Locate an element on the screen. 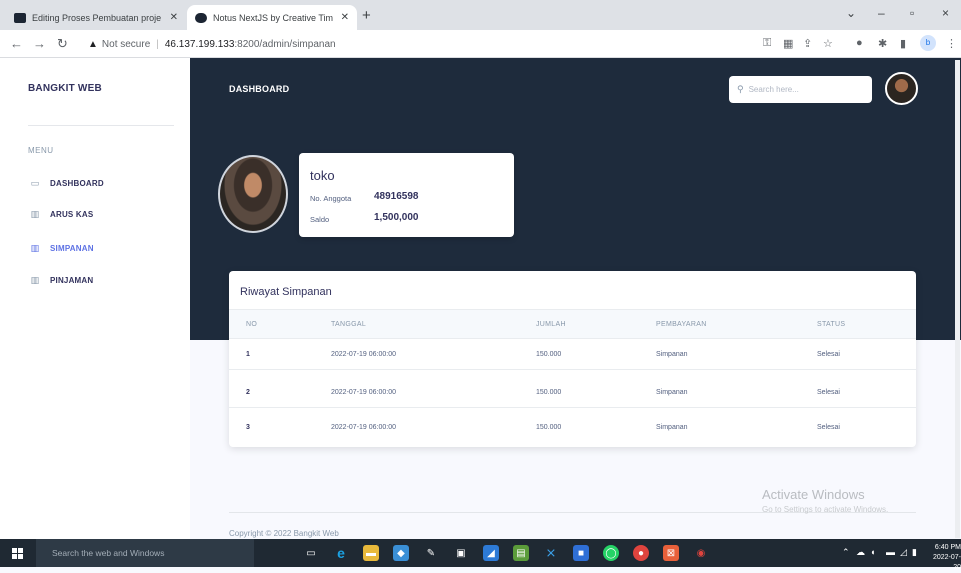 Image resolution: width=961 pixels, height=573 pixels. whatsapp-icon: ◯ is located at coordinates (611, 553).